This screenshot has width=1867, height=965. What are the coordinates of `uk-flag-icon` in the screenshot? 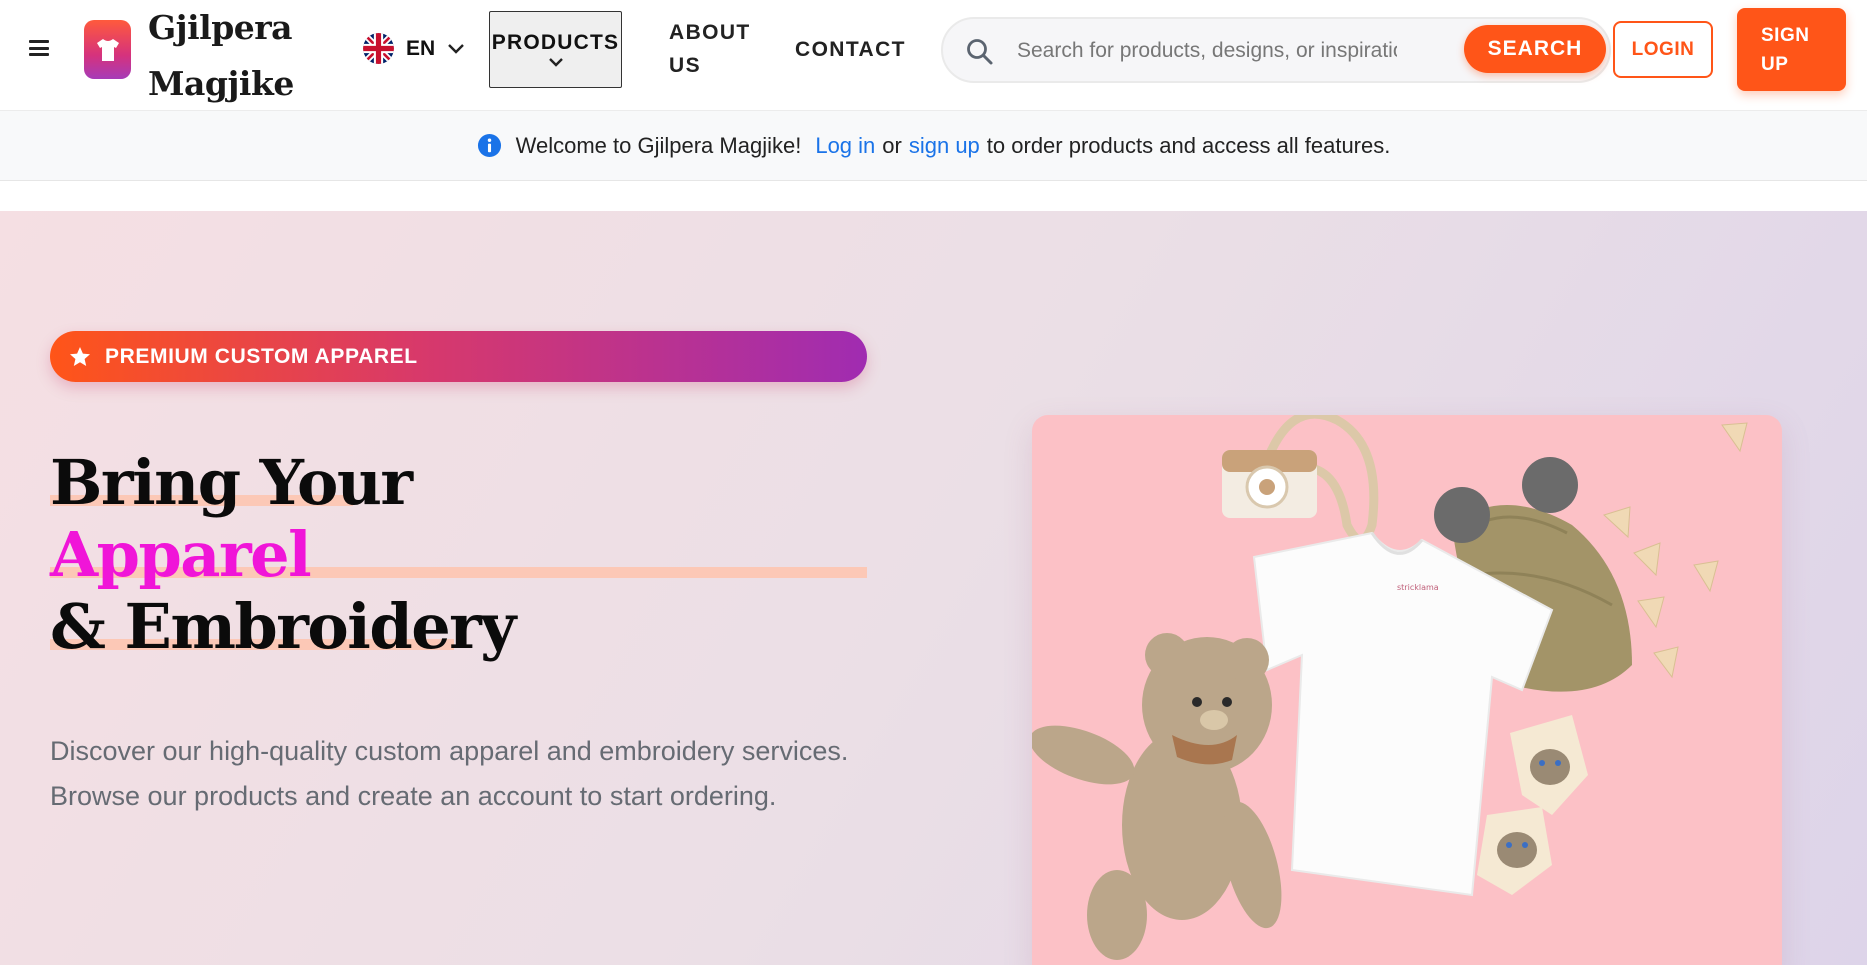 It's located at (378, 48).